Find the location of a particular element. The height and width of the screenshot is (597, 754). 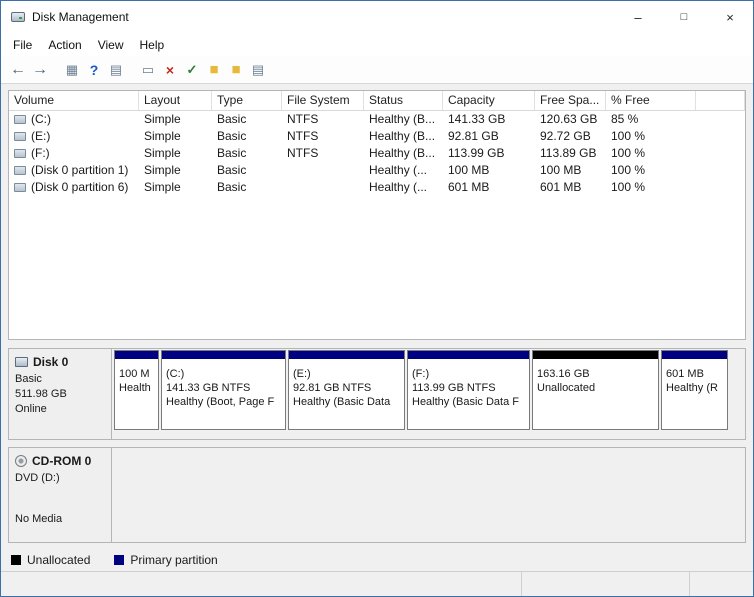

partition-recovery: 601 MB Healthy (R is located at coordinates (694, 390).